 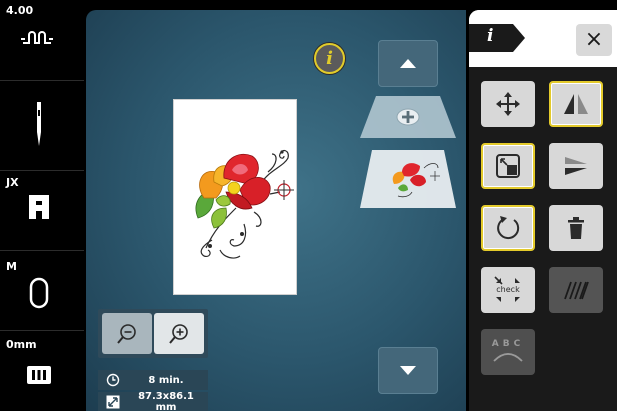 I want to click on info-icon: i, so click(x=329, y=58).